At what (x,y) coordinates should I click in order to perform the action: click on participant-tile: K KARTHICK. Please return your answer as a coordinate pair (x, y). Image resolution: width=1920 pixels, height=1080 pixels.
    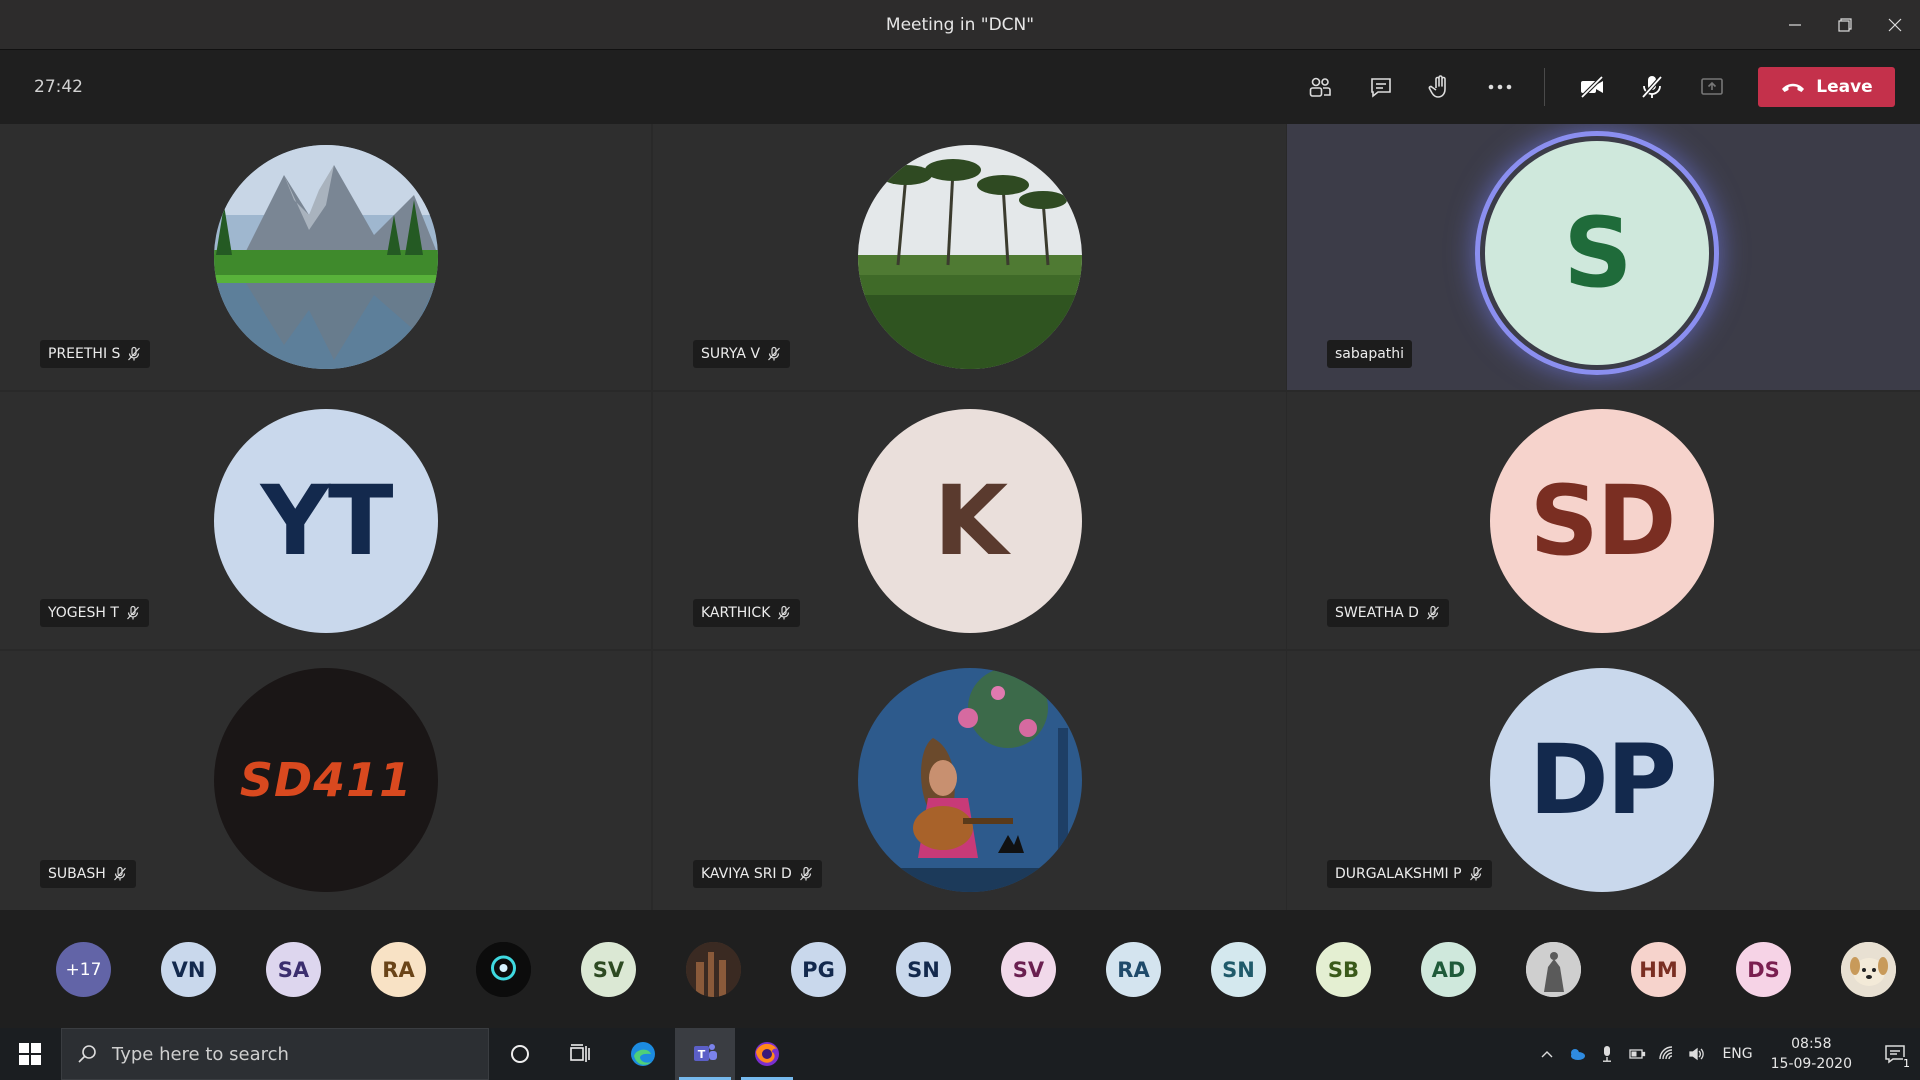
    Looking at the image, I should click on (969, 520).